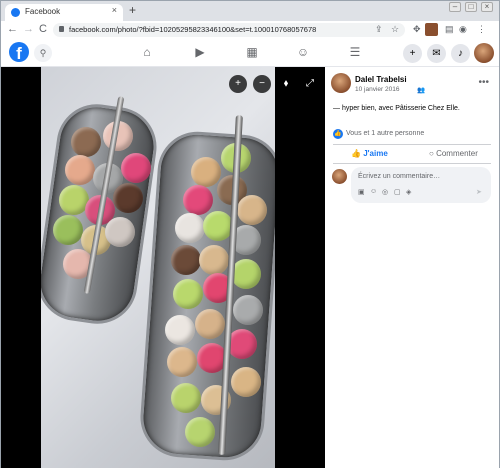 The height and width of the screenshot is (468, 500). What do you see at coordinates (421, 185) in the screenshot?
I see `comment-input: Écrivez un commentaire… ▣ ☺ ◎ ▢ ◈ ➤` at bounding box center [421, 185].